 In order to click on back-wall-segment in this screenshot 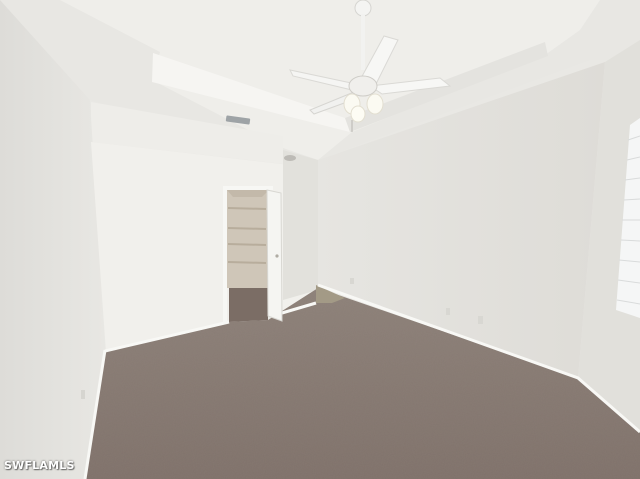, I will do `click(300, 225)`.